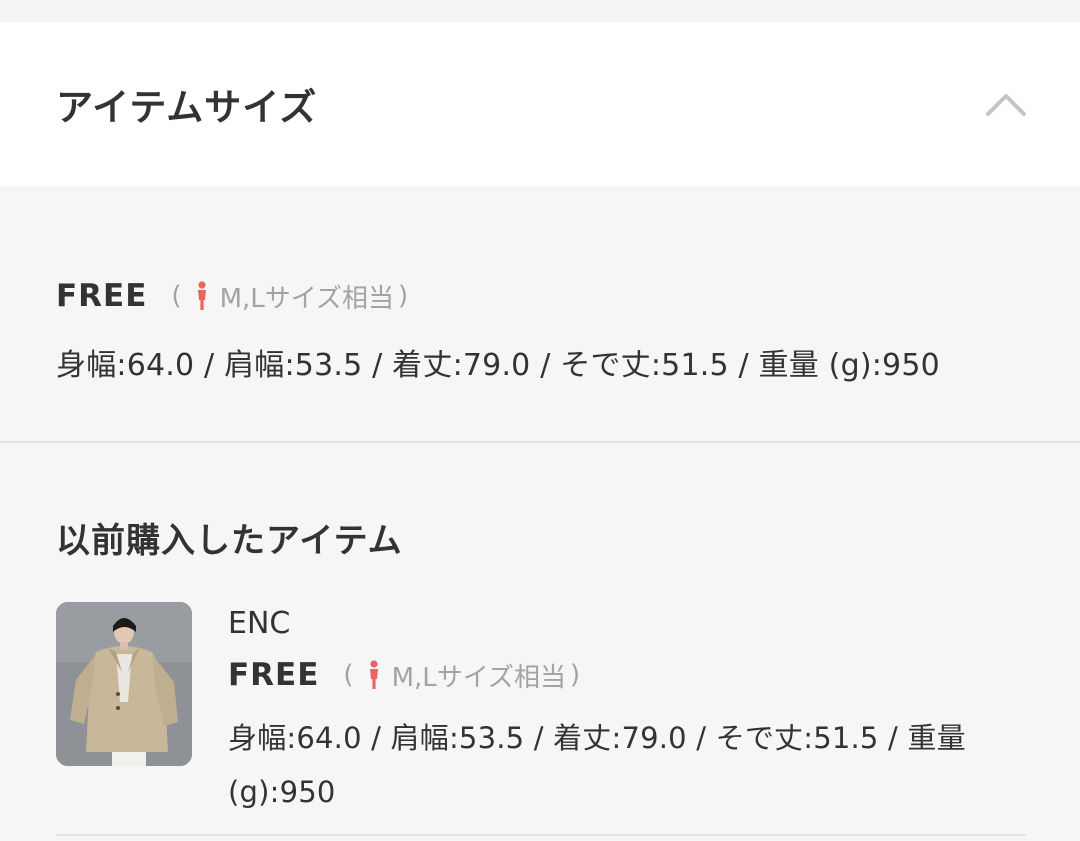 The height and width of the screenshot is (841, 1080). Describe the element at coordinates (1006, 104) in the screenshot. I see `chevron-up-icon` at that location.